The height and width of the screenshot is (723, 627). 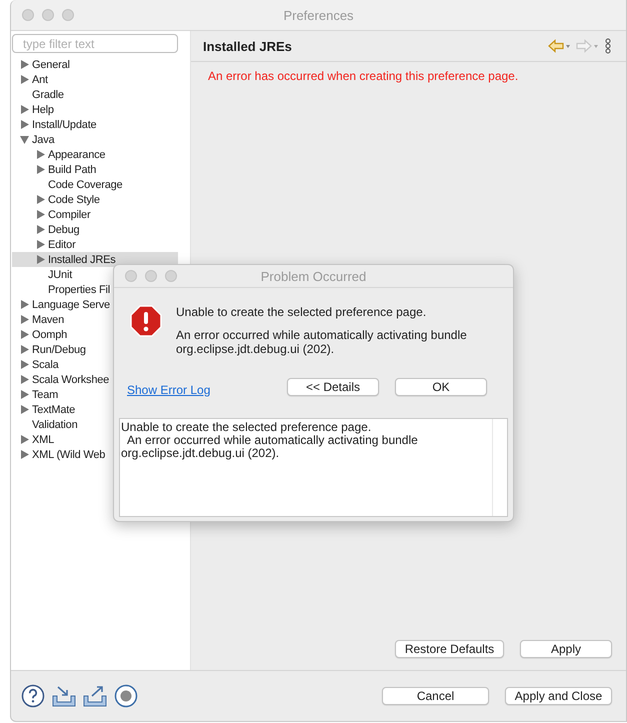 What do you see at coordinates (95, 214) in the screenshot?
I see `tree-item: Compiler` at bounding box center [95, 214].